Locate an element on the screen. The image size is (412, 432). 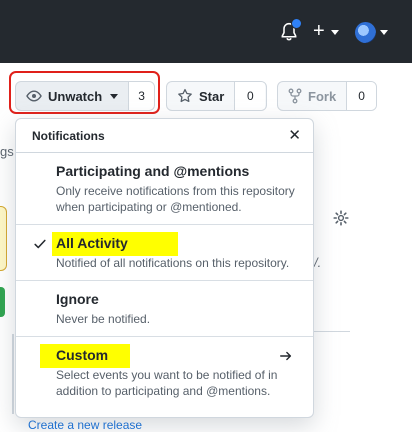
panel-border is located at coordinates (13, 374).